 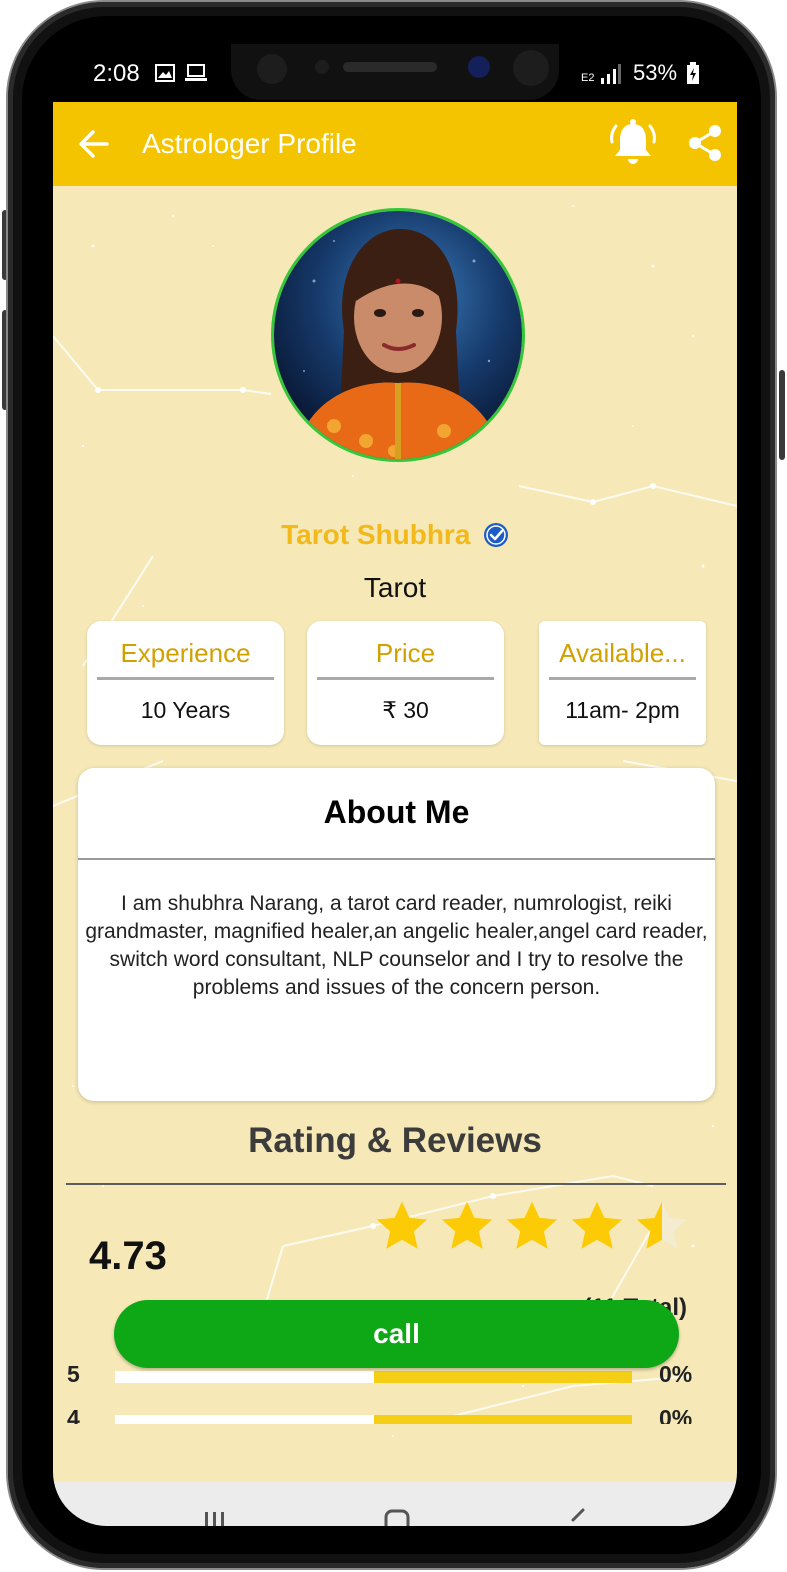 What do you see at coordinates (196, 72) in the screenshot?
I see `cast-notification-icon` at bounding box center [196, 72].